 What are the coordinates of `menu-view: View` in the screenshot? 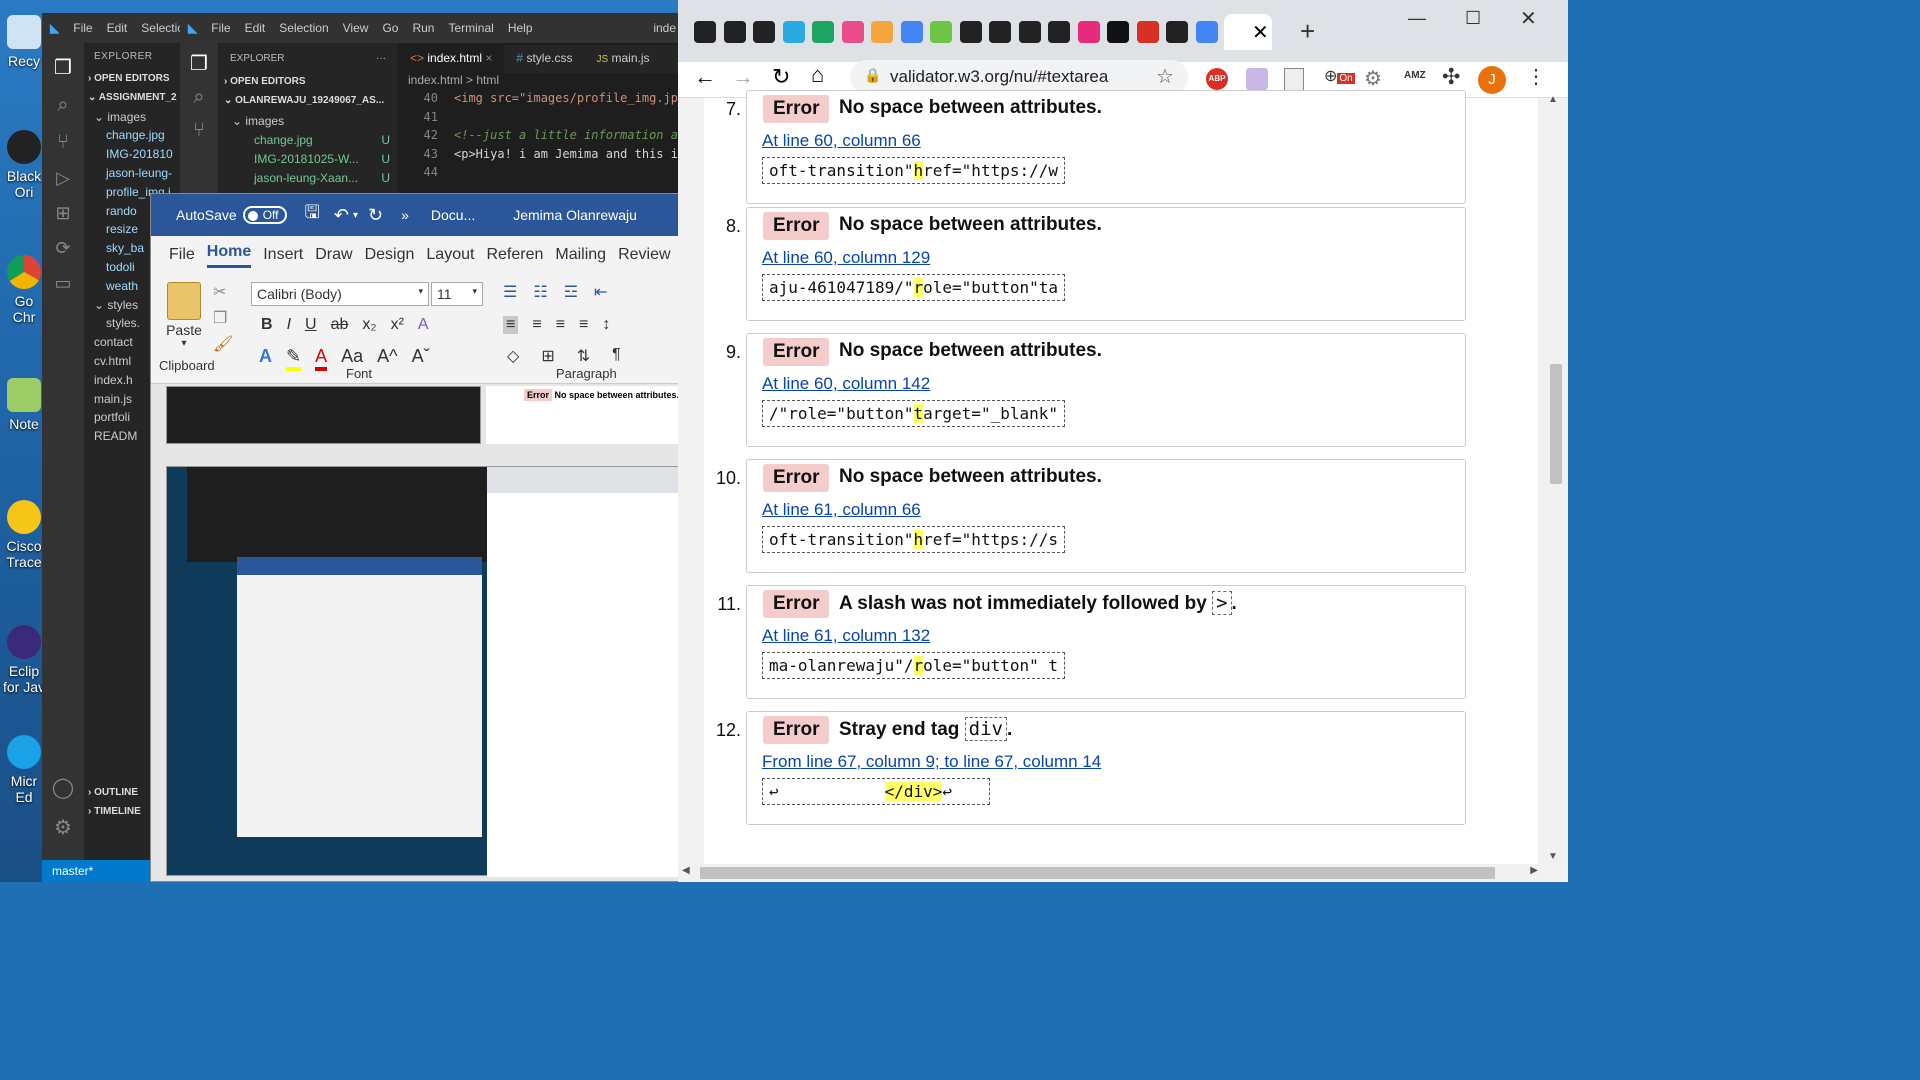 It's located at (356, 28).